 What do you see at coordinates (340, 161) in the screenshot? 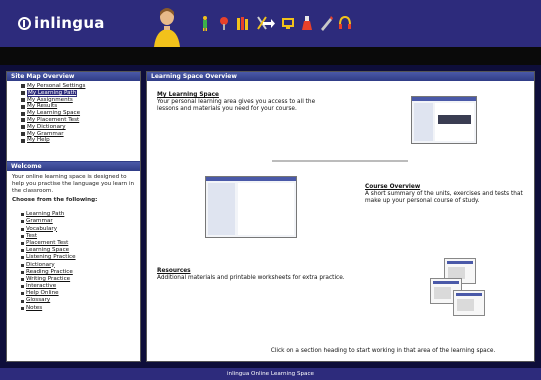
I see `connector-line` at bounding box center [340, 161].